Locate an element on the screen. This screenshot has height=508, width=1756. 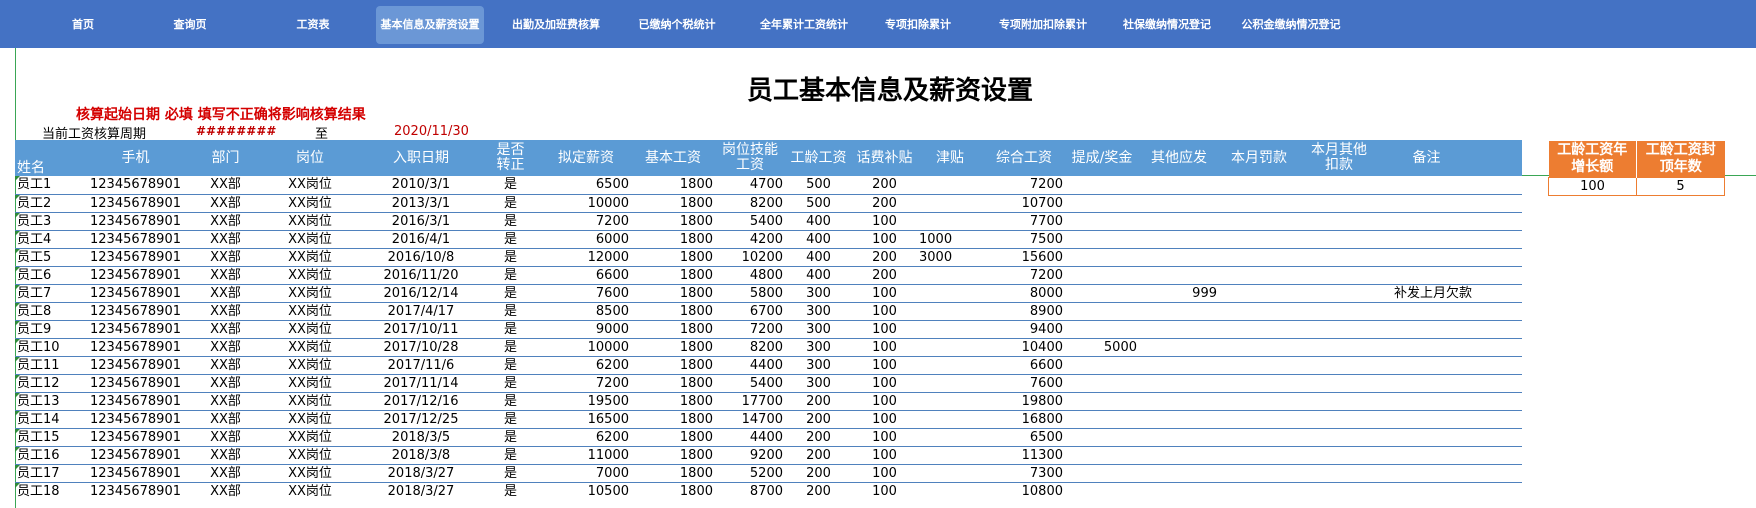
cell-total: 7200 is located at coordinates (1024, 185).